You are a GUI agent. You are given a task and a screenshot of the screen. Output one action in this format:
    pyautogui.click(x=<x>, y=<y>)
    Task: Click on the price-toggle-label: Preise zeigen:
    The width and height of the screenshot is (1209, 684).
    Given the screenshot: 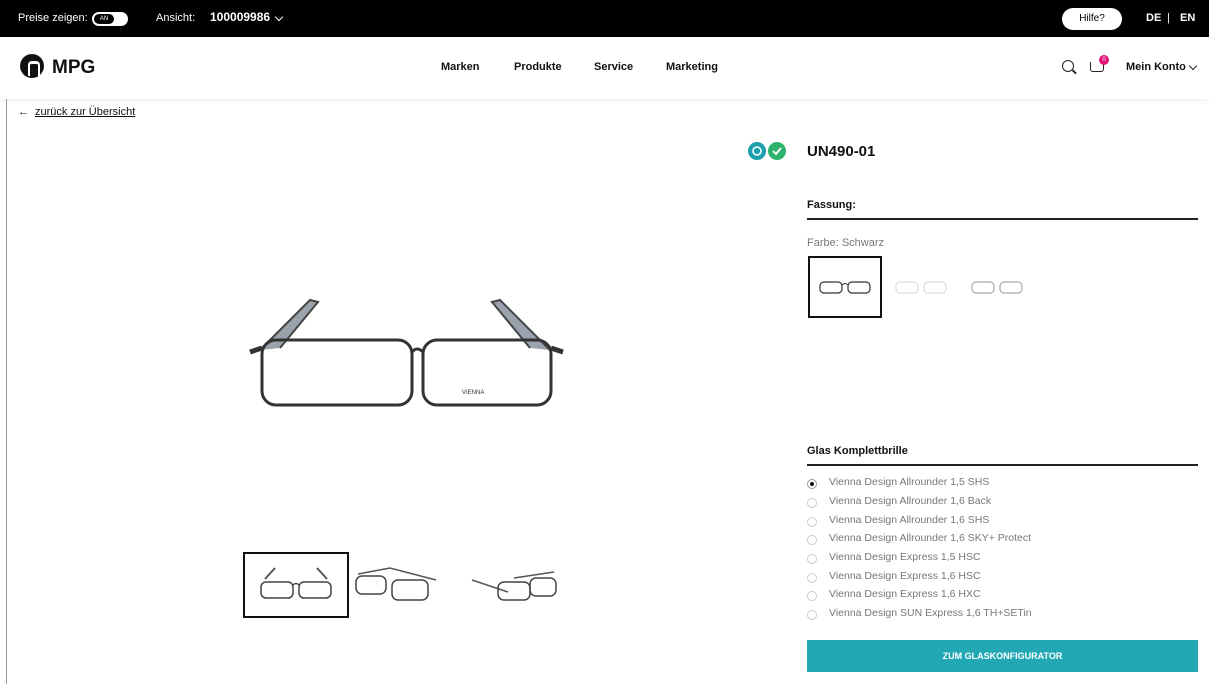 What is the action you would take?
    pyautogui.click(x=53, y=18)
    